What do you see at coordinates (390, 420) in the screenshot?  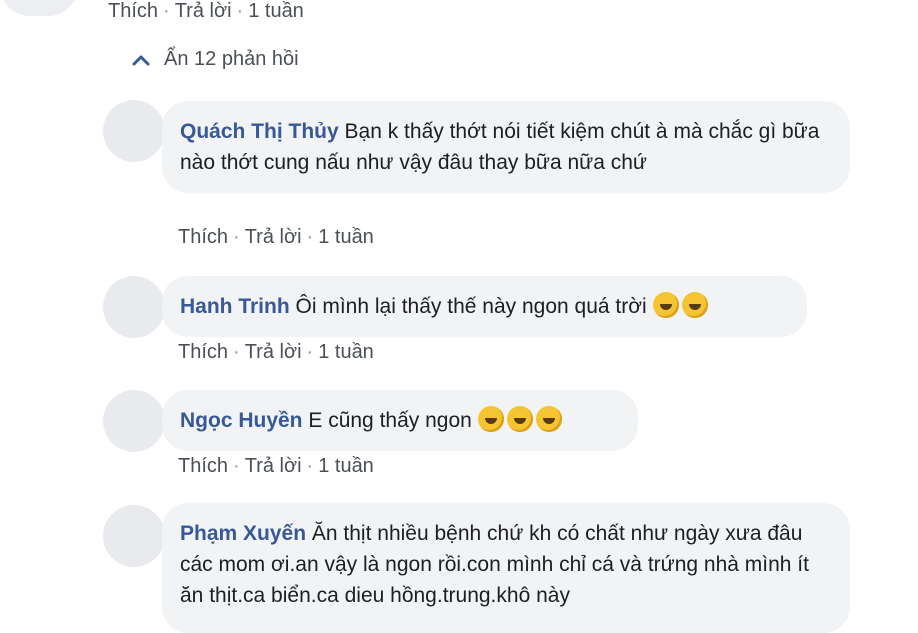 I see `comment-text: E cũng thấy ngon` at bounding box center [390, 420].